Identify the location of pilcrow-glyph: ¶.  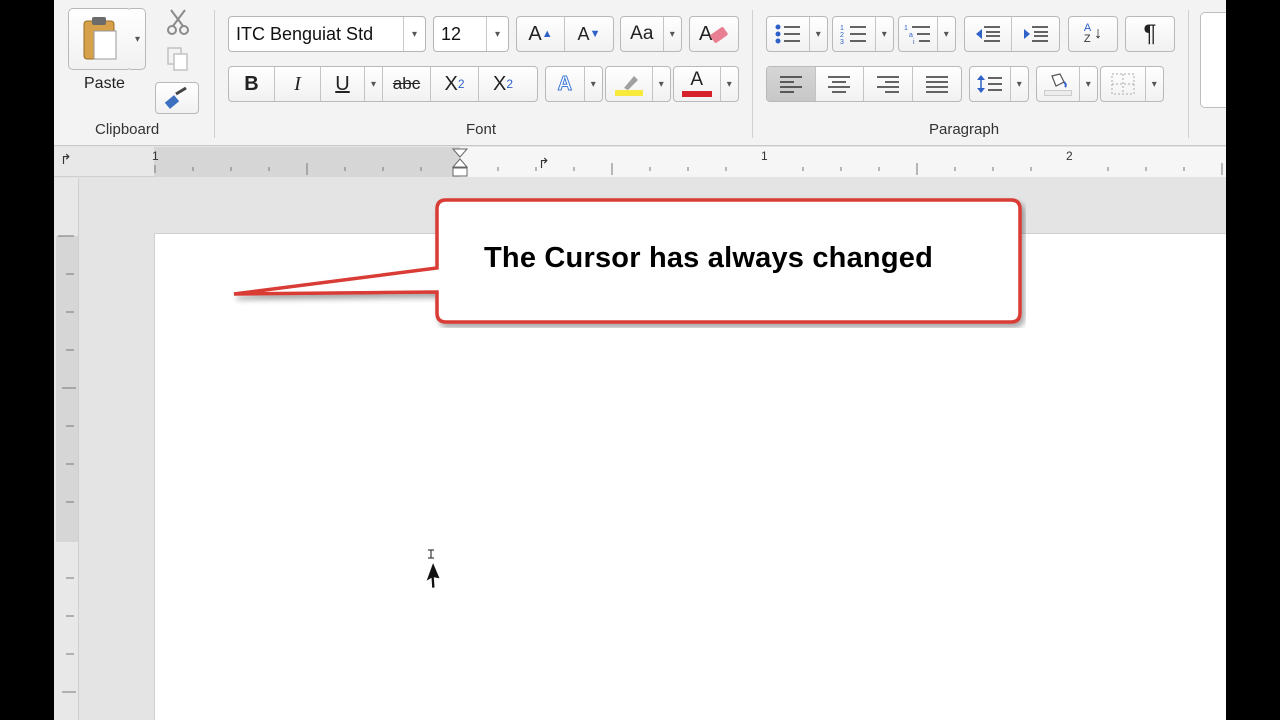
(1150, 33).